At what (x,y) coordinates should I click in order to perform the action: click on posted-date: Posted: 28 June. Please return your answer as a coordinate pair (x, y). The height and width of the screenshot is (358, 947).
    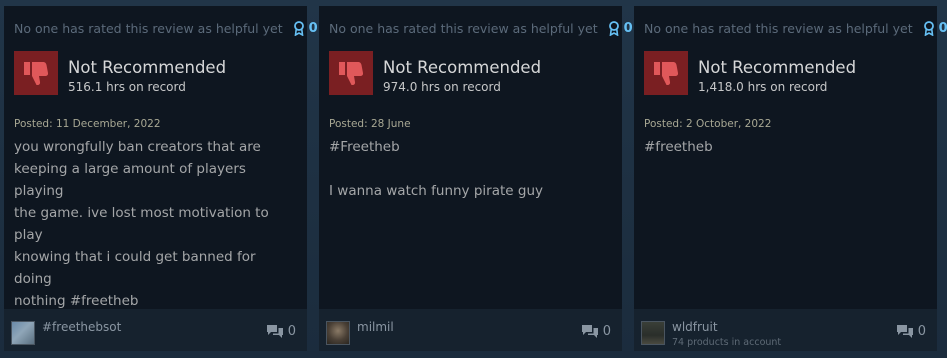
    Looking at the image, I should click on (370, 124).